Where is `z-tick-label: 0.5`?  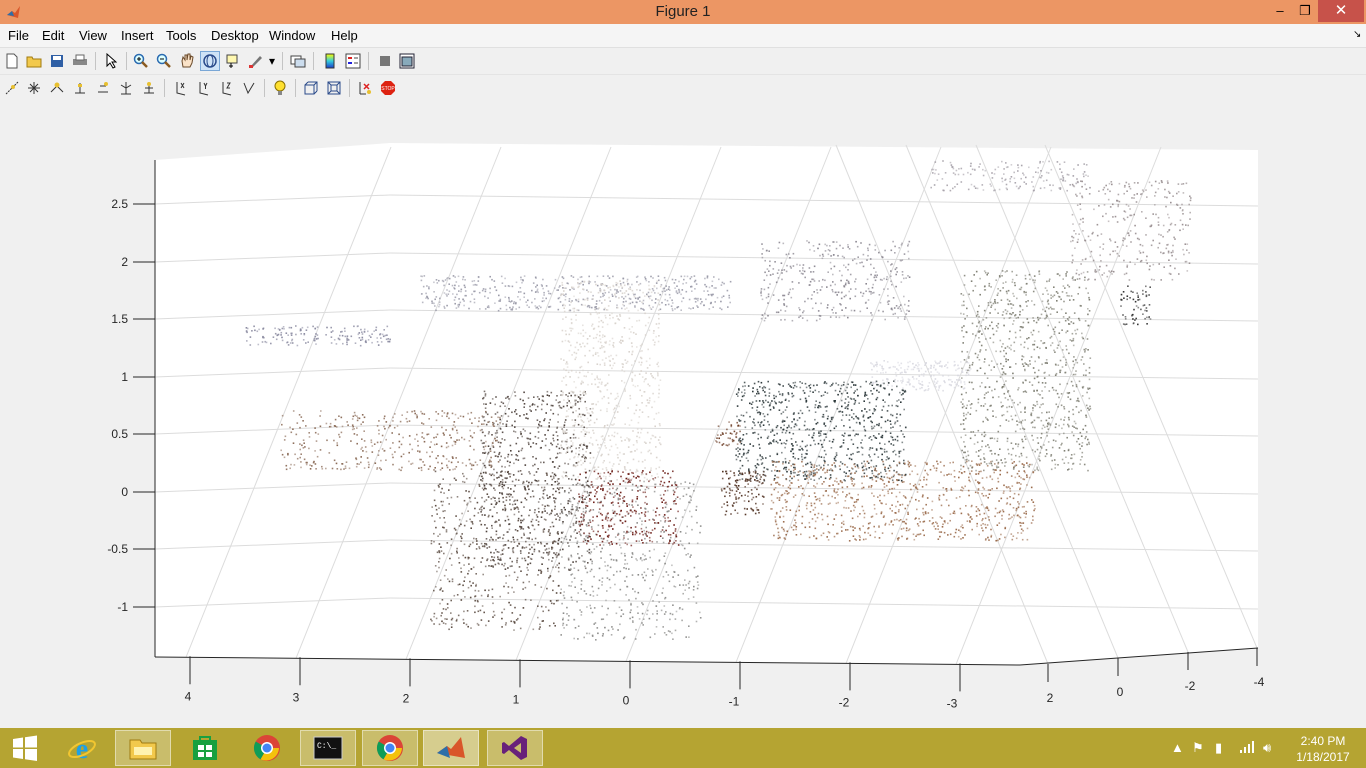 z-tick-label: 0.5 is located at coordinates (119, 434).